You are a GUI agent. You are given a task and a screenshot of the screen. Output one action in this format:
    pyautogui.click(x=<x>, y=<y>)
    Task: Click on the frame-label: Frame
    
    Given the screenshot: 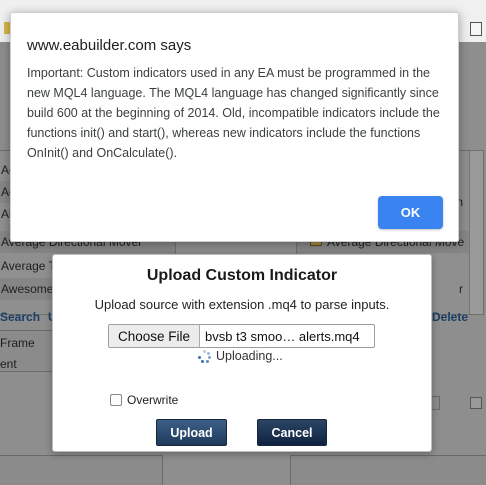 What is the action you would take?
    pyautogui.click(x=17, y=343)
    